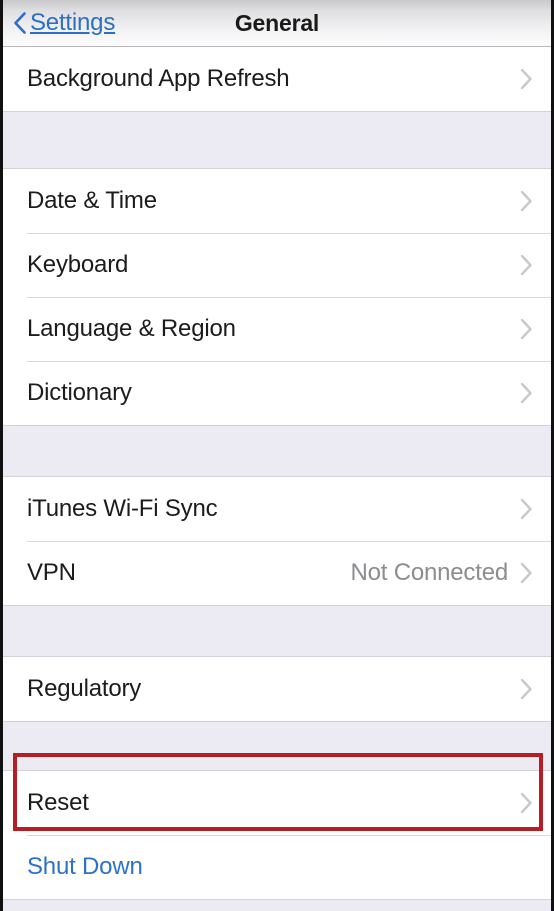 The height and width of the screenshot is (911, 554). I want to click on list-item-label: Dictionary, so click(79, 392).